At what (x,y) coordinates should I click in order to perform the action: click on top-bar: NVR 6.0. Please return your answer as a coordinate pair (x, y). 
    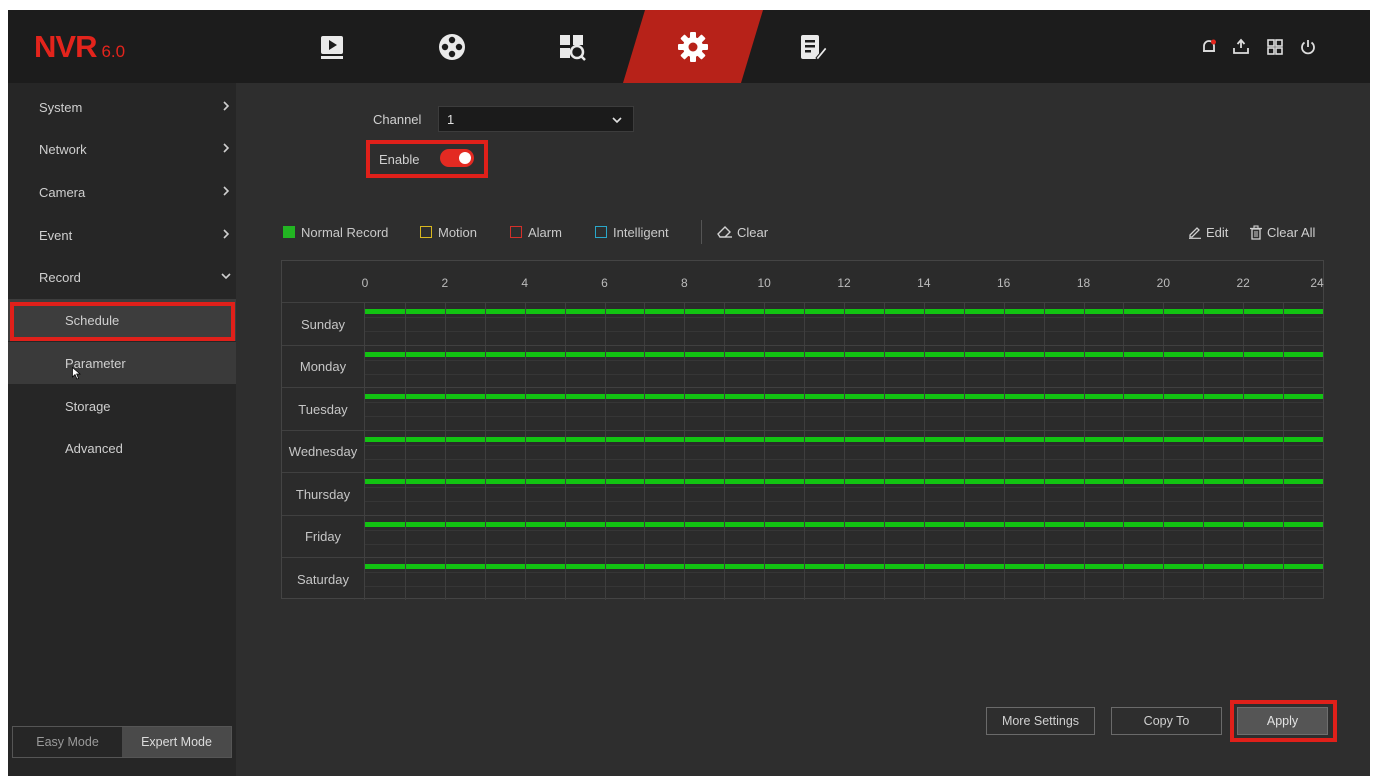
    Looking at the image, I should click on (689, 46).